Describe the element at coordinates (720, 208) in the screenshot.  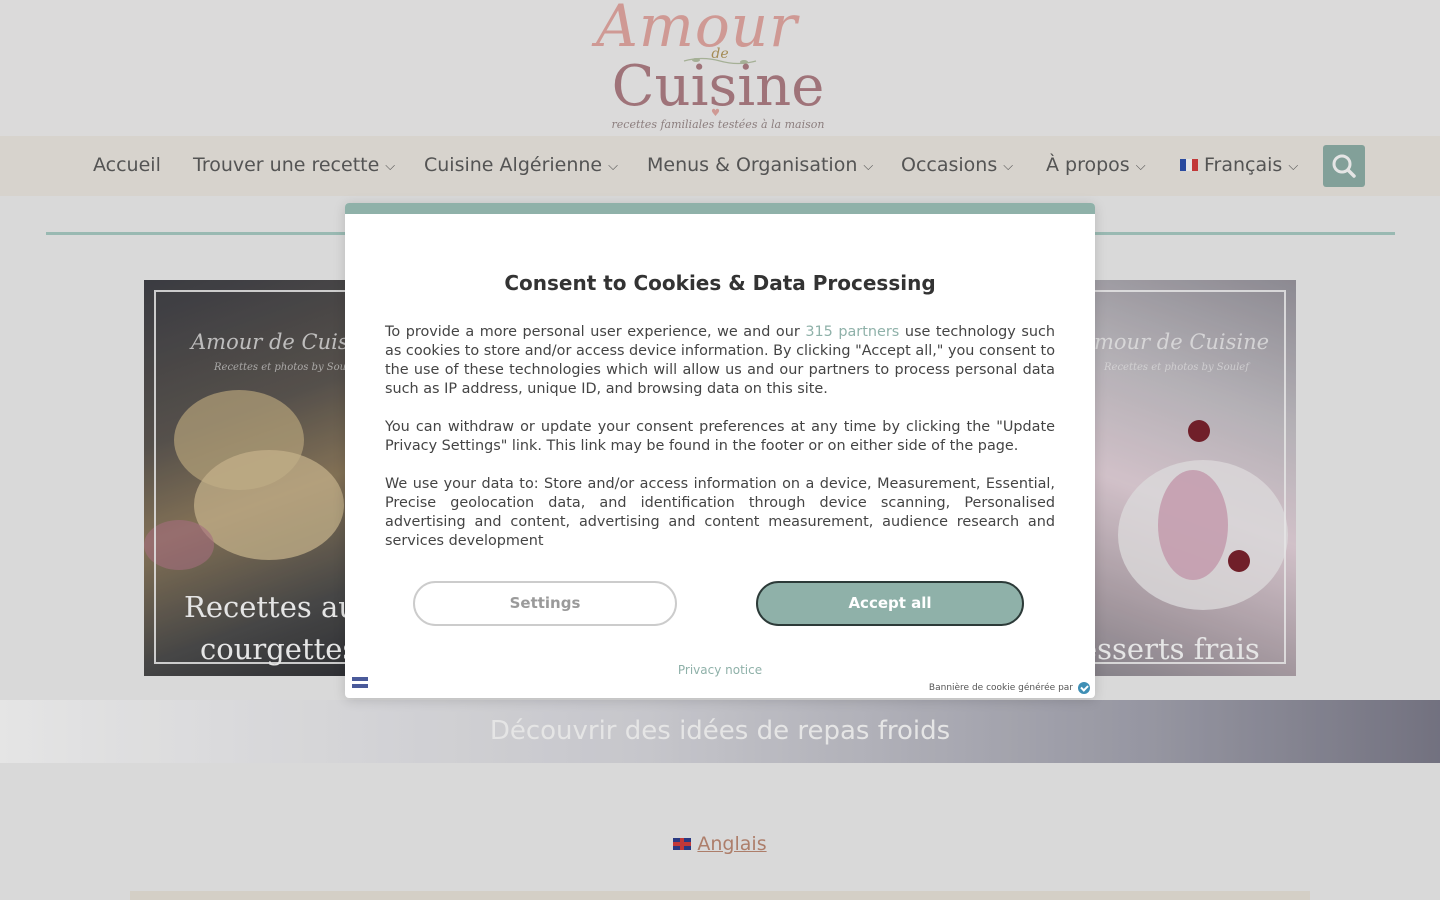
I see `dialog-accent-bar` at that location.